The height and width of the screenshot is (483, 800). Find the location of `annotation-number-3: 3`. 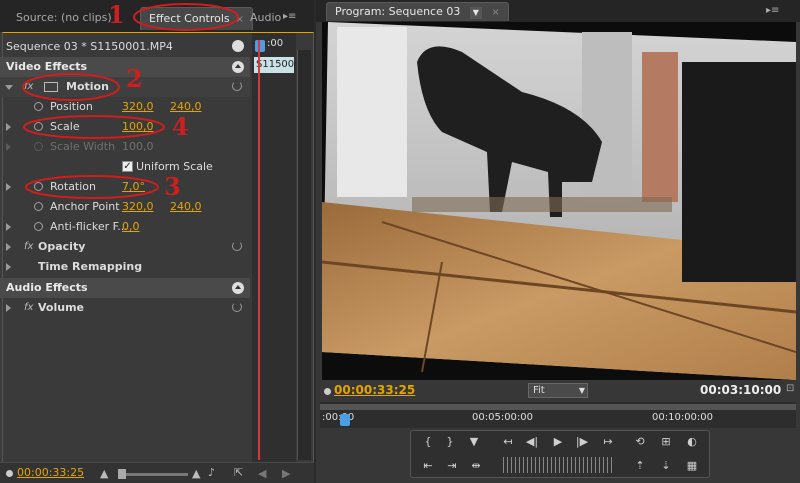

annotation-number-3: 3 is located at coordinates (172, 186).